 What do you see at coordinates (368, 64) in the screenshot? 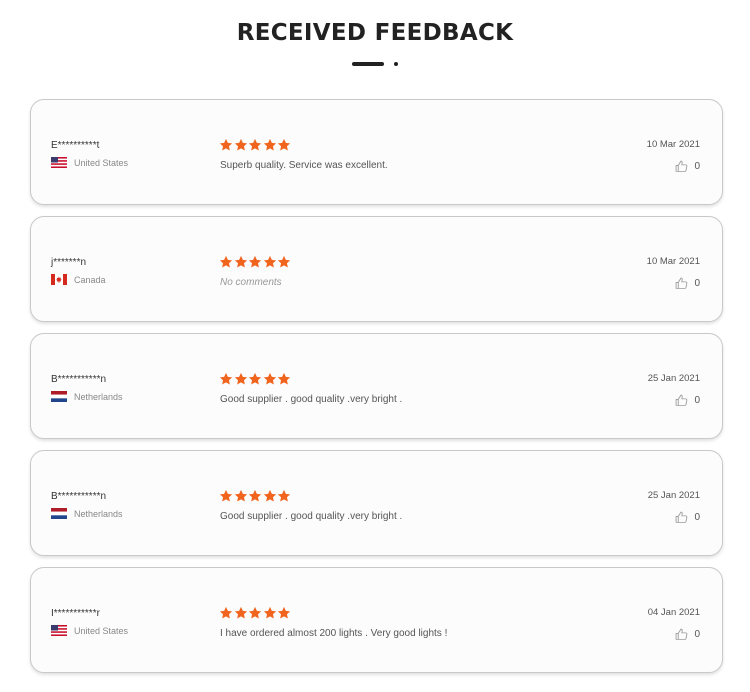
I see `divider-bar` at bounding box center [368, 64].